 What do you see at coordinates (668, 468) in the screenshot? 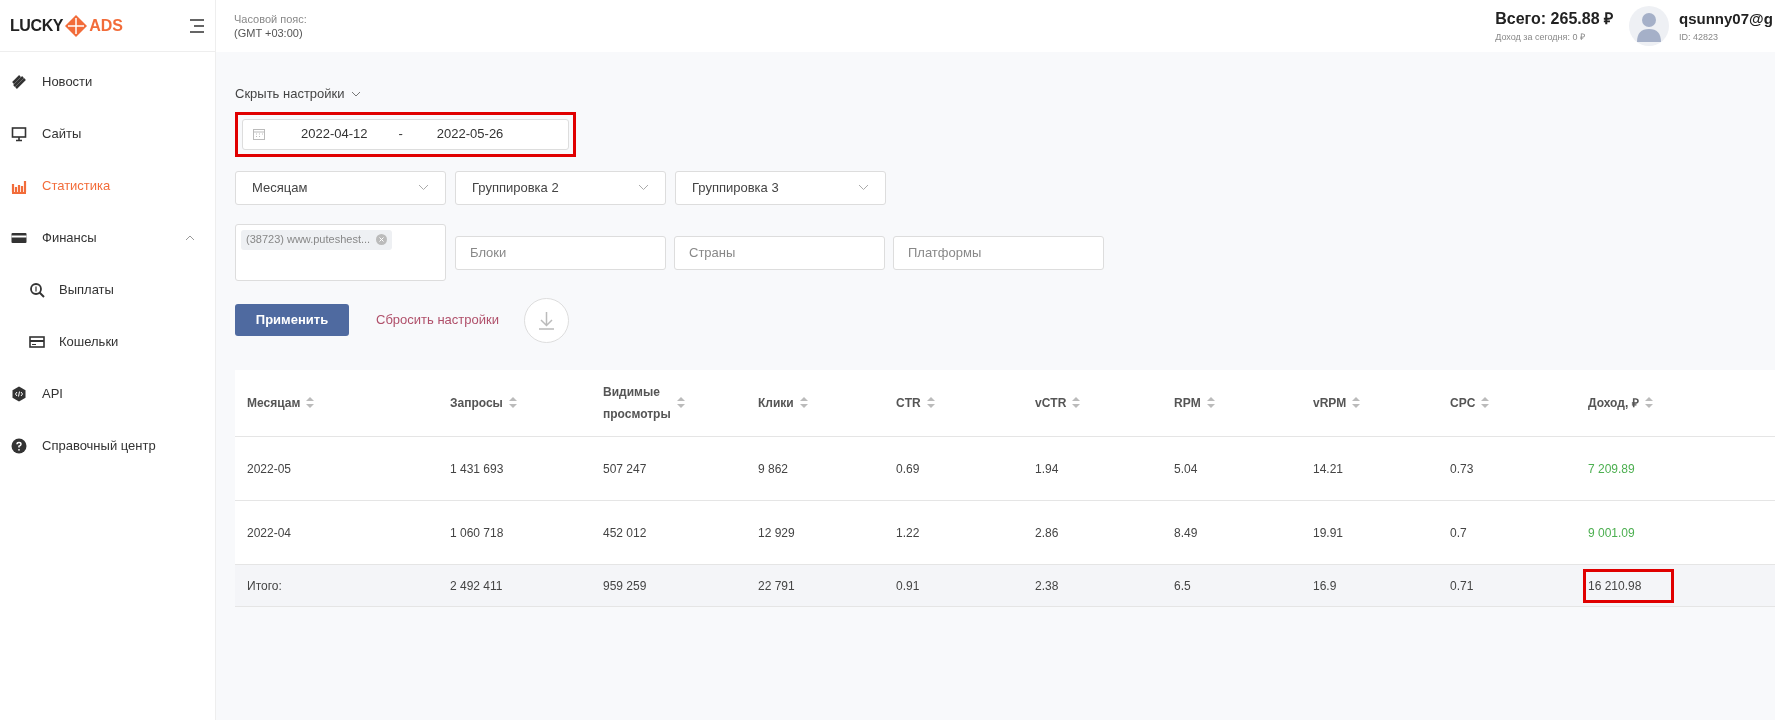
I see `table-cell: 507 247` at bounding box center [668, 468].